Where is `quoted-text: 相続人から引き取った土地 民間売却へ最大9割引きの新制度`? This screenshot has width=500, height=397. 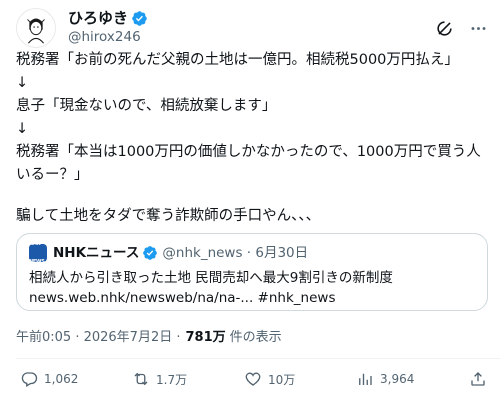 quoted-text: 相続人から引き取った土地 民間売却へ最大9割引きの新制度 is located at coordinates (211, 278).